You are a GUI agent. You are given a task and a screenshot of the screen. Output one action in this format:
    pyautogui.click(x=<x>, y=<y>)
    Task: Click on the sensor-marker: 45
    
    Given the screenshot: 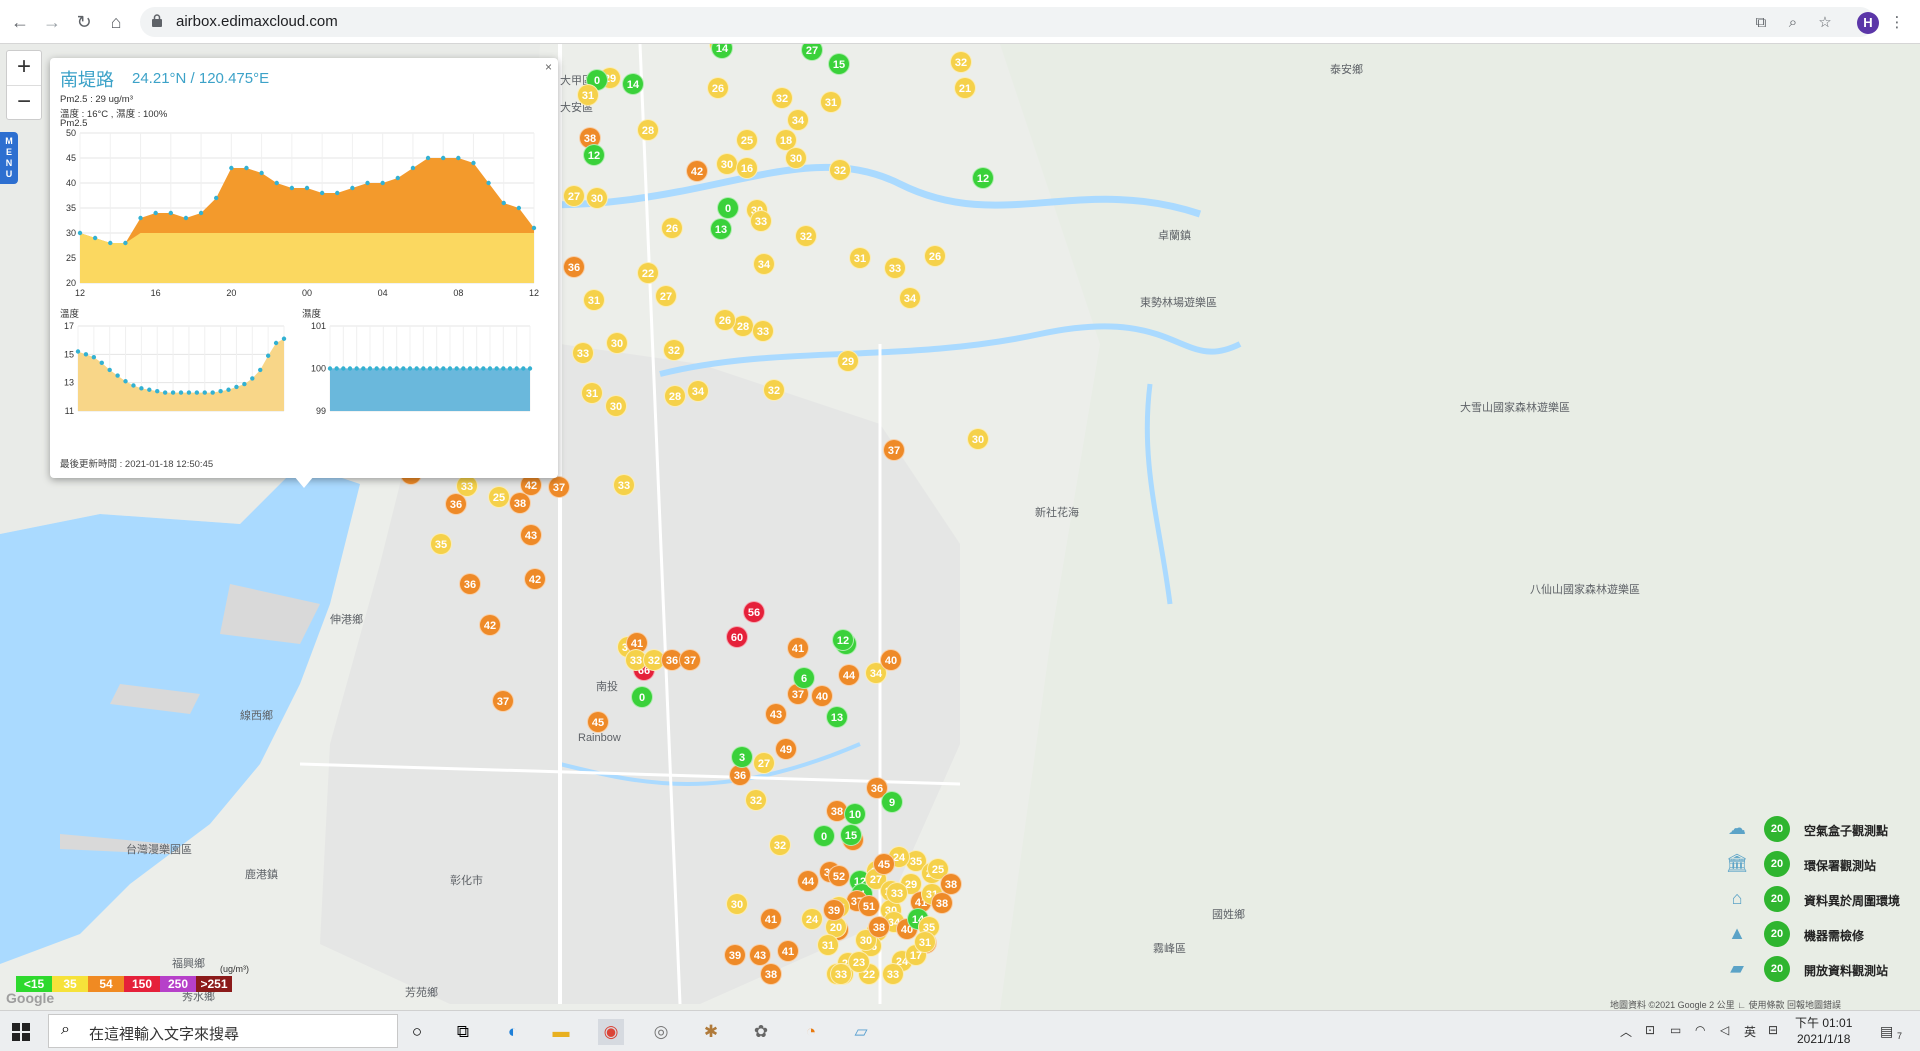 What is the action you would take?
    pyautogui.click(x=598, y=722)
    